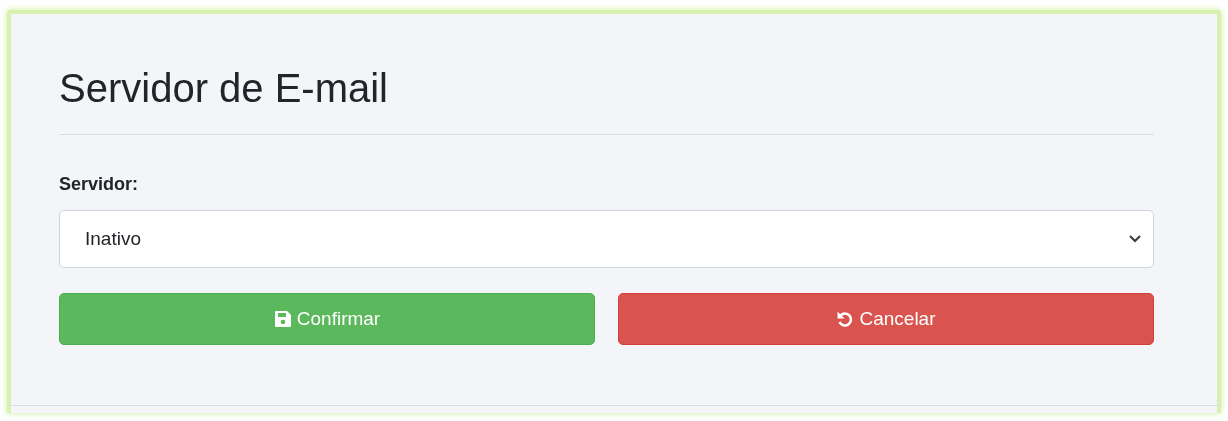  I want to click on cancel-button: Cancelar, so click(886, 319).